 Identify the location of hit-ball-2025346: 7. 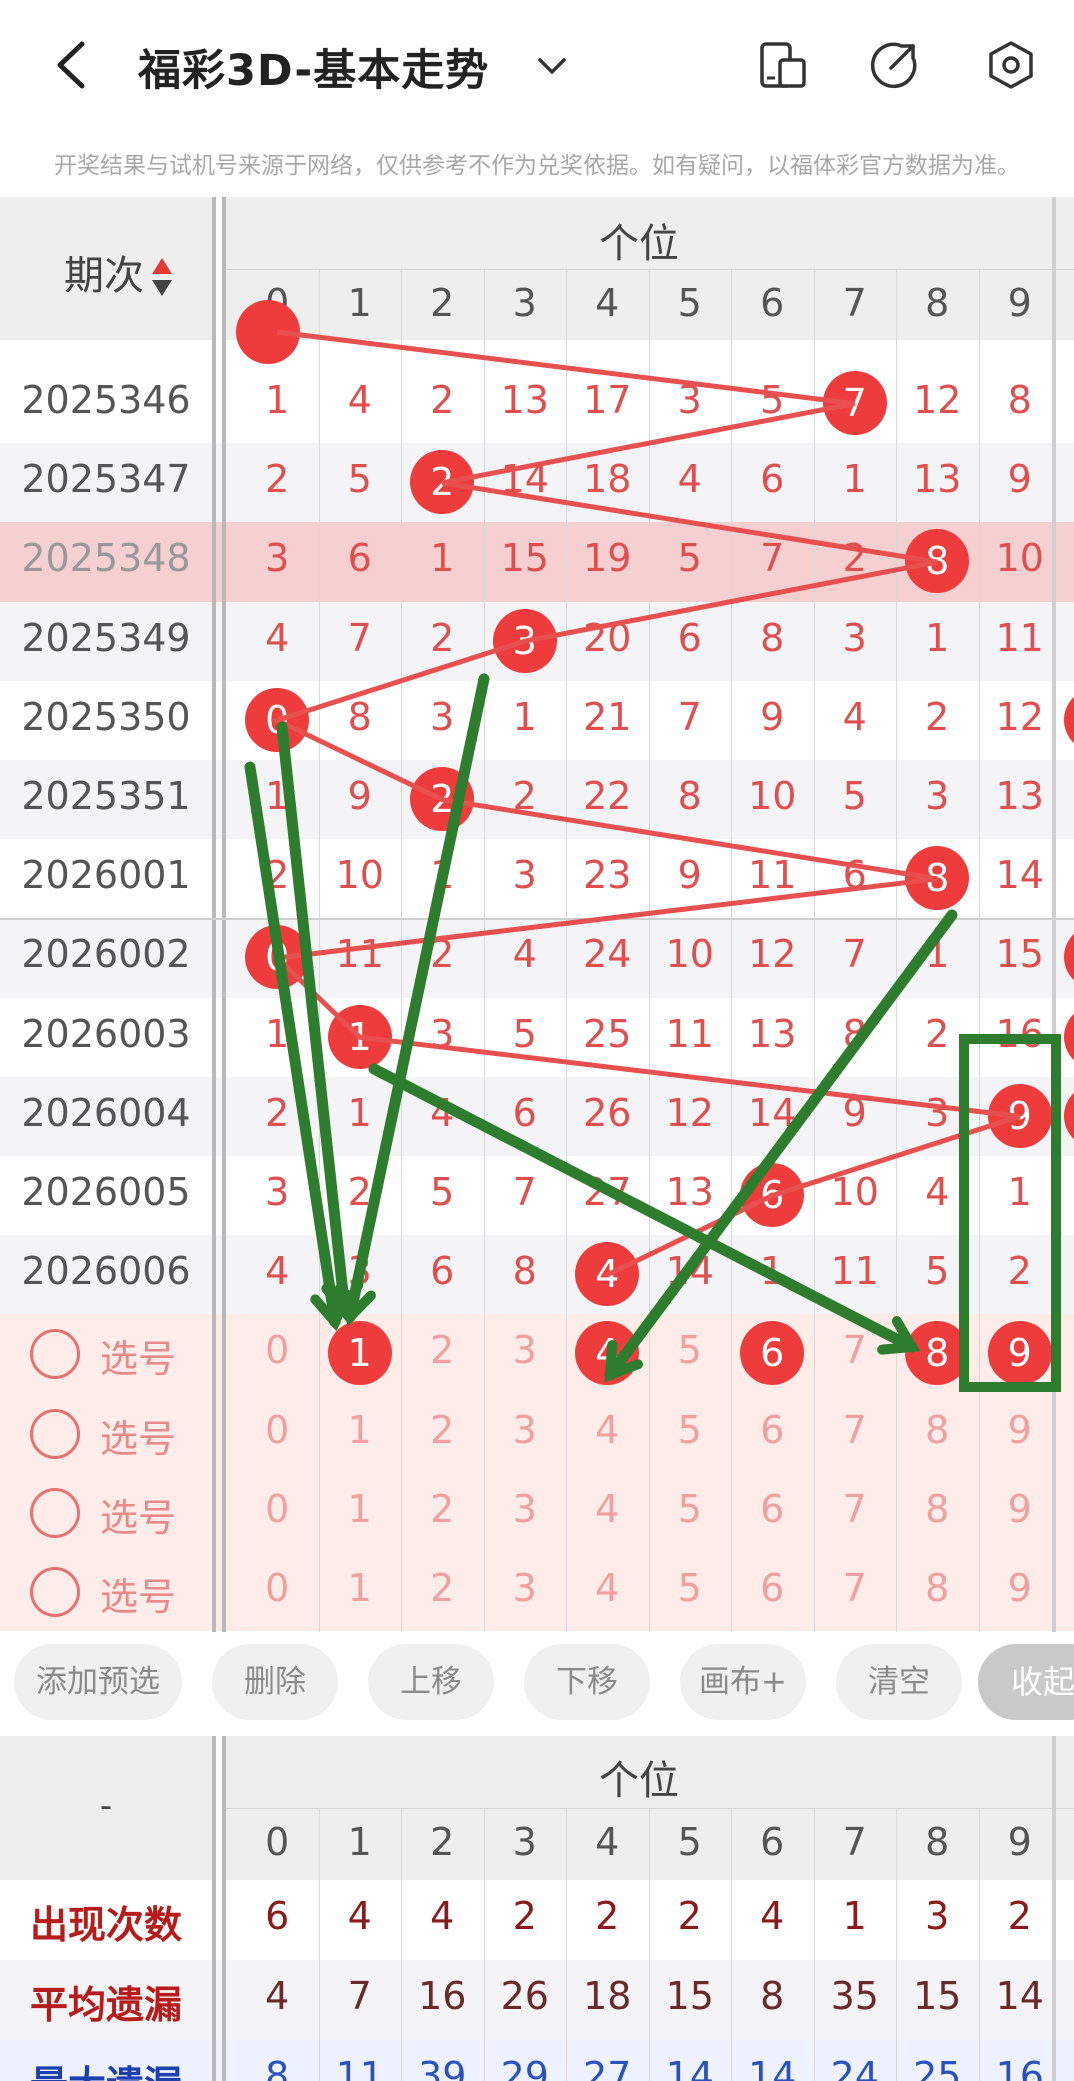
(854, 403).